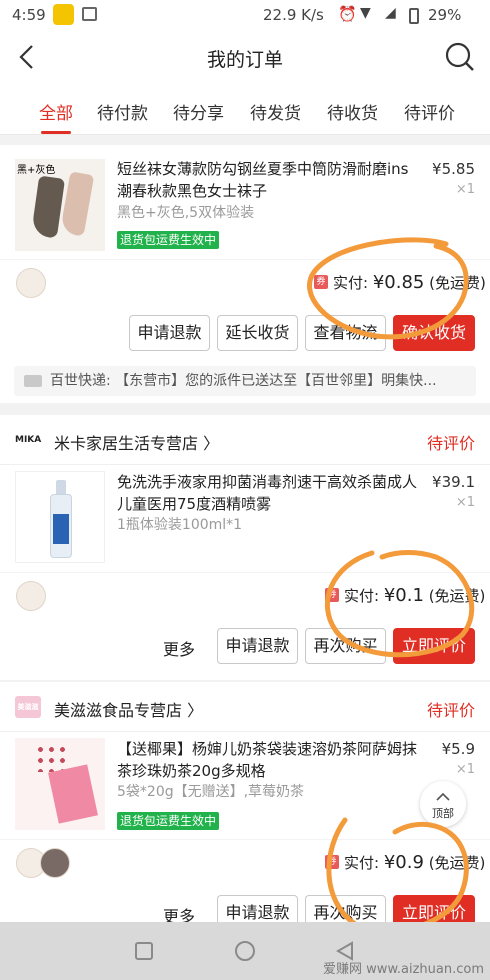 Image resolution: width=490 pixels, height=980 pixels. I want to click on product-spec: 1瓶体验装100ml*1, so click(180, 525).